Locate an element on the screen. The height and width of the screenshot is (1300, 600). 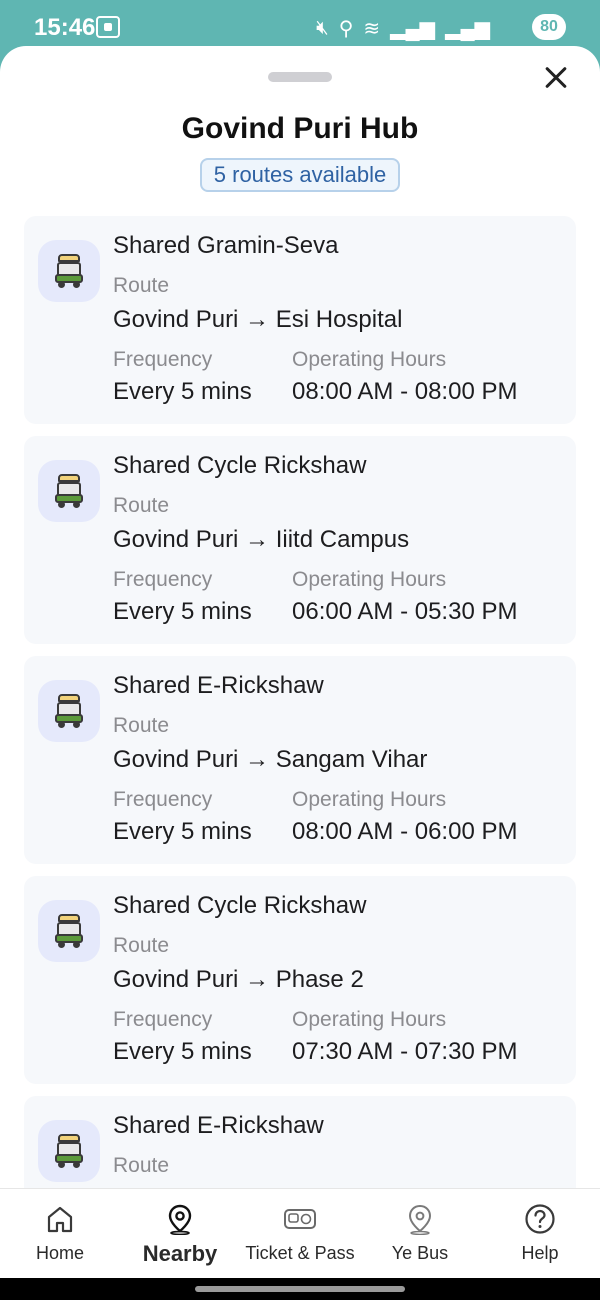
route-value: Govind Puri → Phase 2 is located at coordinates (238, 979).